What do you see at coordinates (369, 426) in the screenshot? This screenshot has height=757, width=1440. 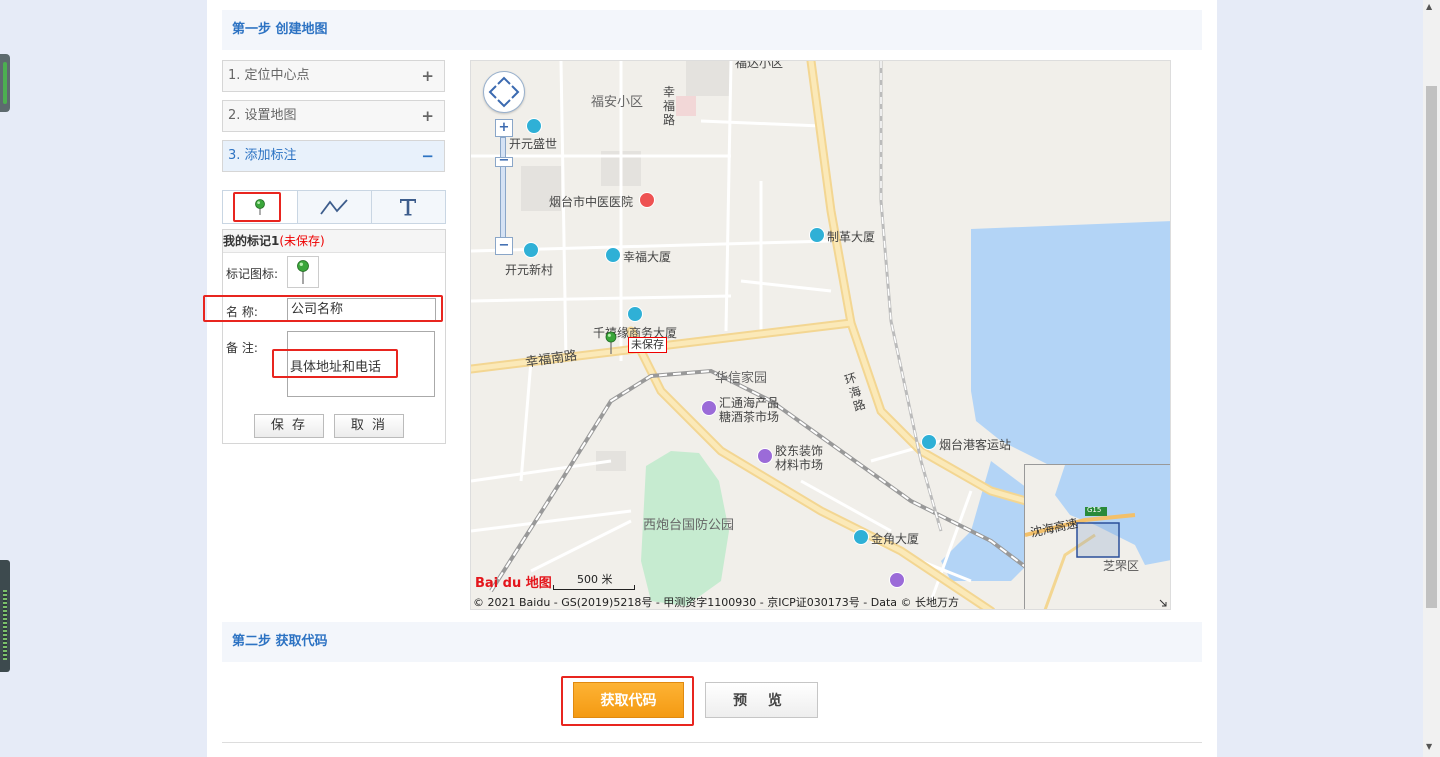 I see `cancel-button: 取 消` at bounding box center [369, 426].